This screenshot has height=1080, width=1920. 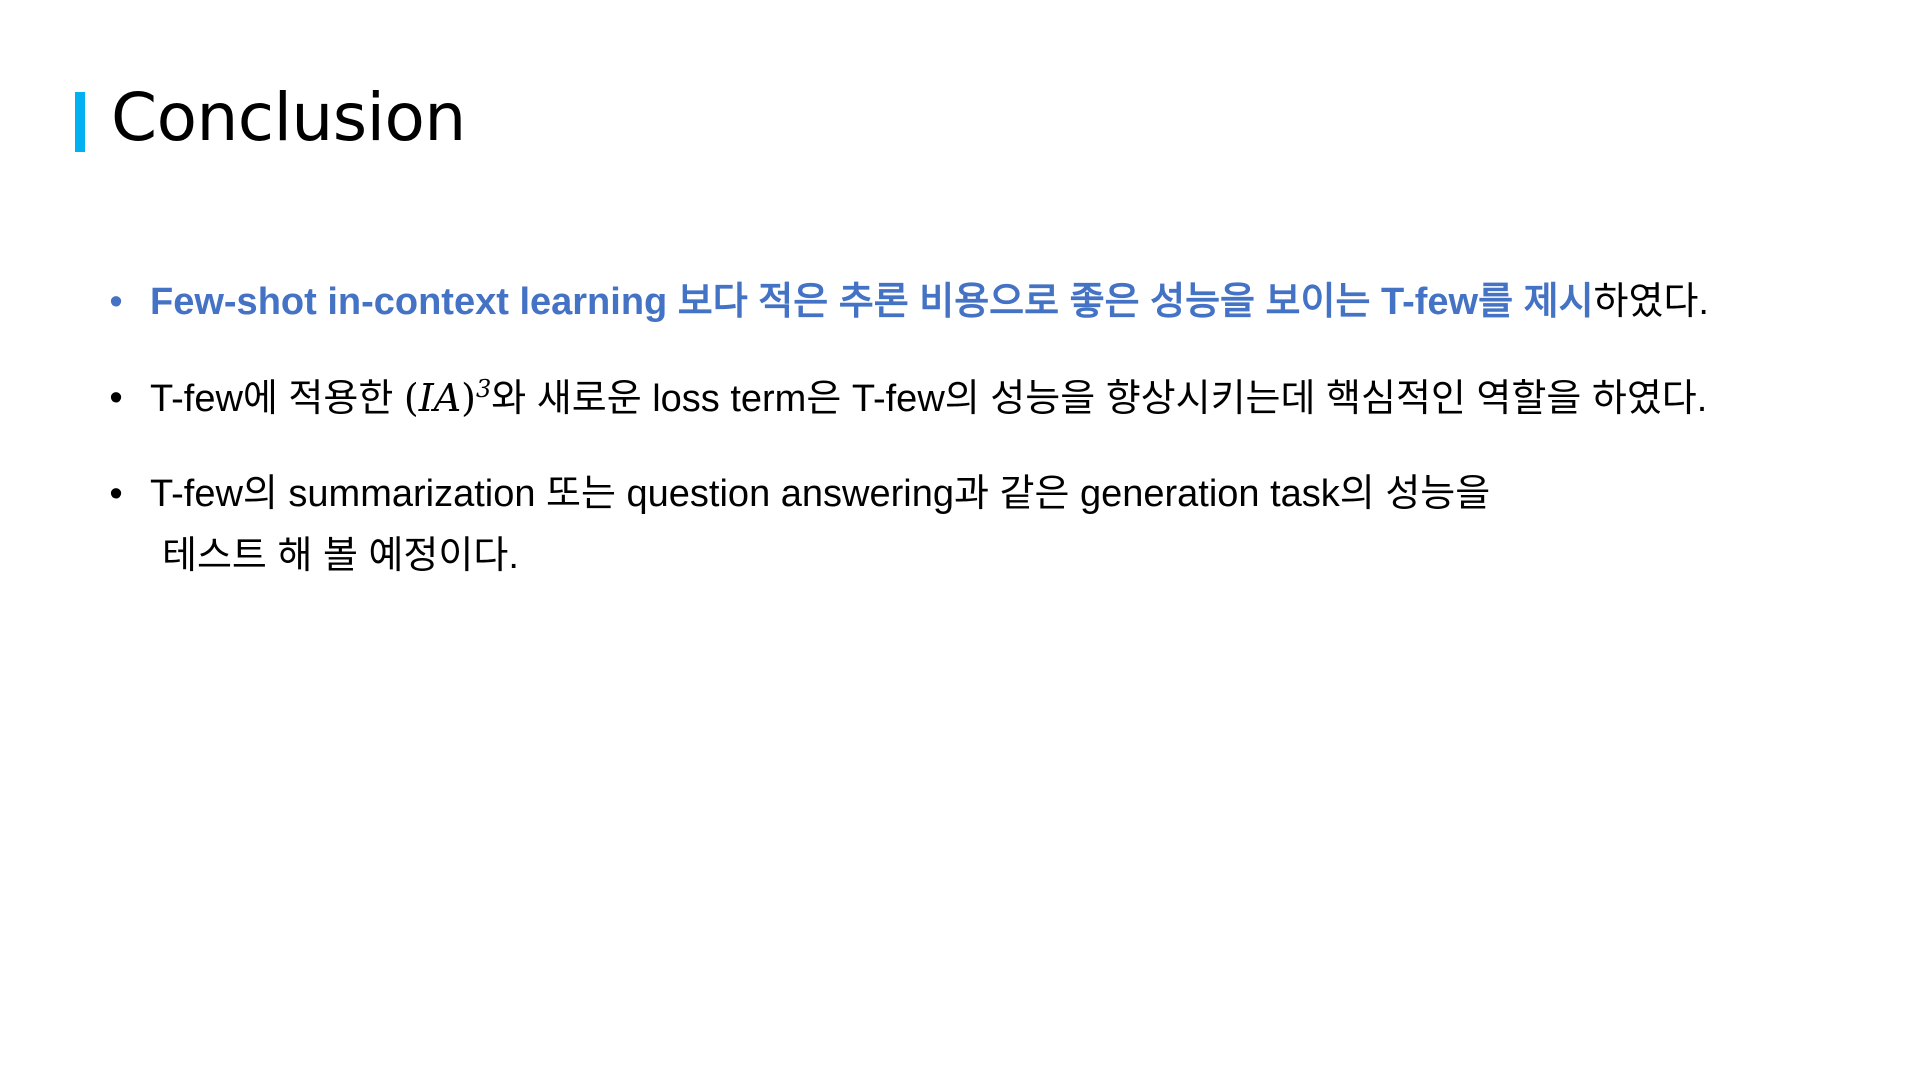 I want to click on math-body: IA, so click(x=440, y=398).